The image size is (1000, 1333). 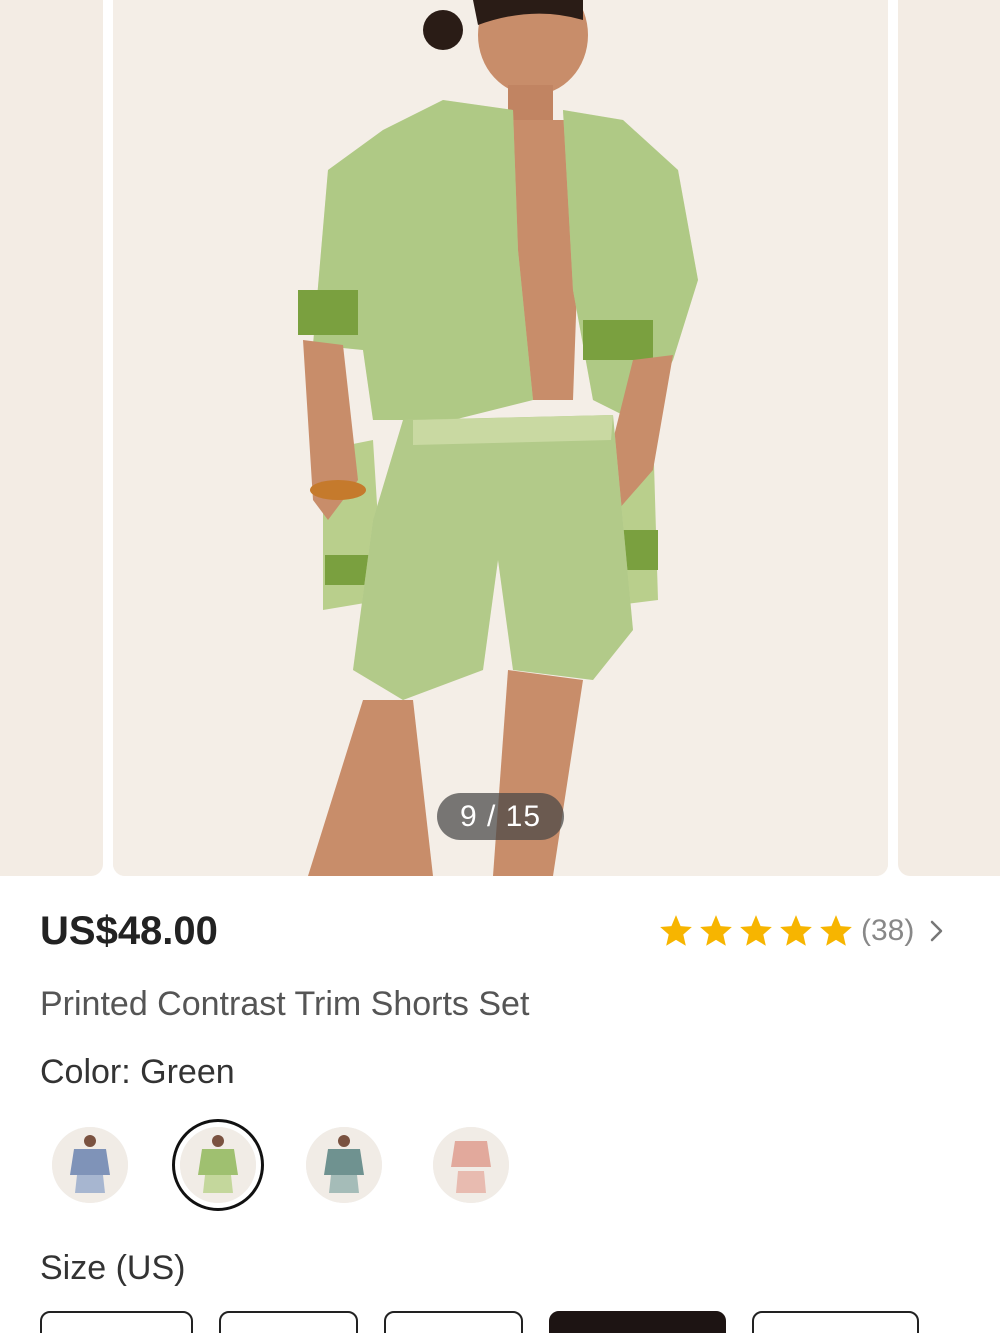 I want to click on color-swatch-green, so click(x=218, y=1165).